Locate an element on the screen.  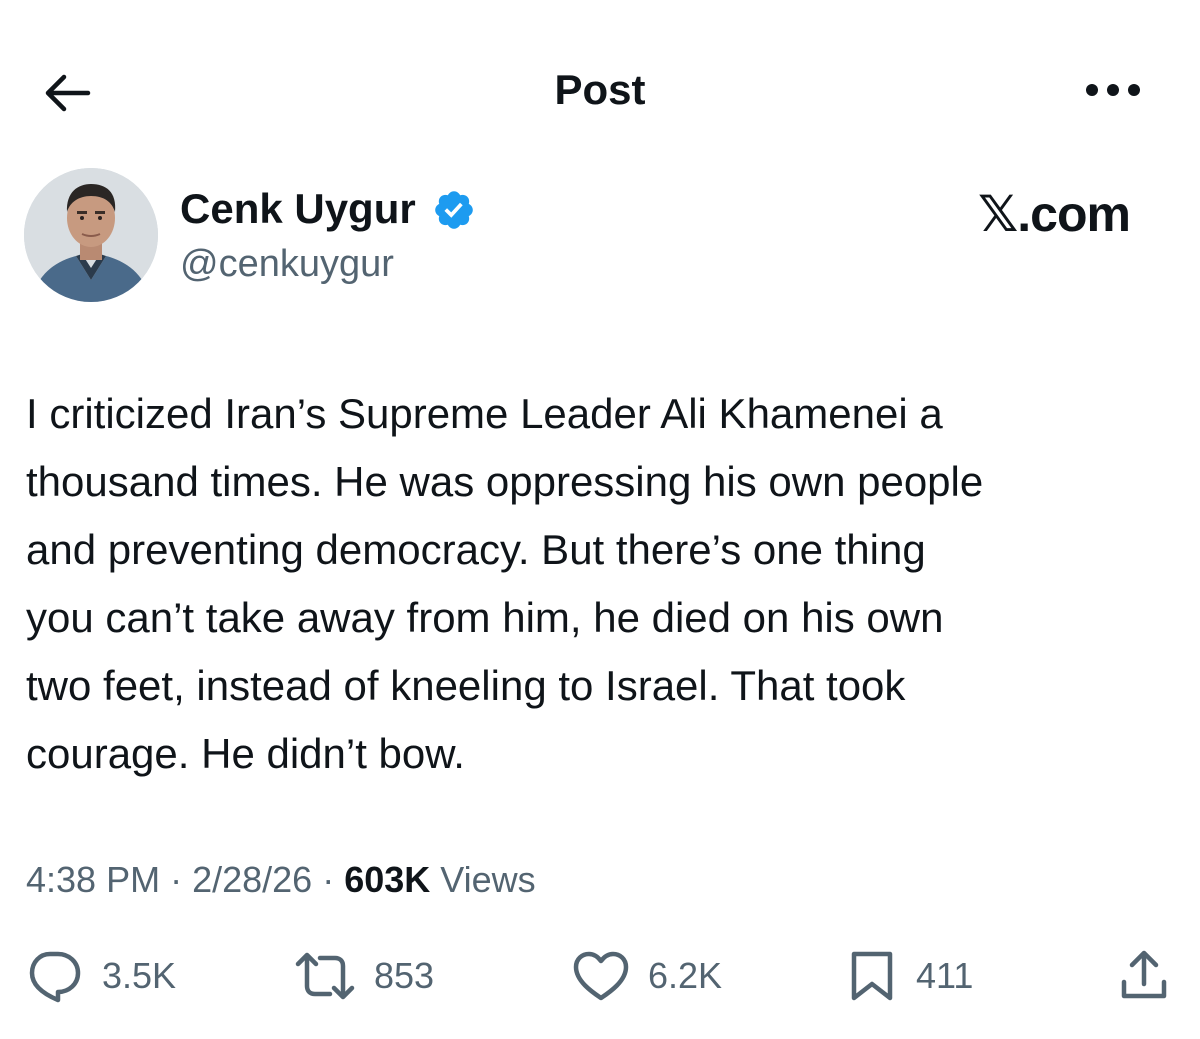
post-meta: 4:38 PM · 2/28/26 · 603K Views is located at coordinates (281, 880).